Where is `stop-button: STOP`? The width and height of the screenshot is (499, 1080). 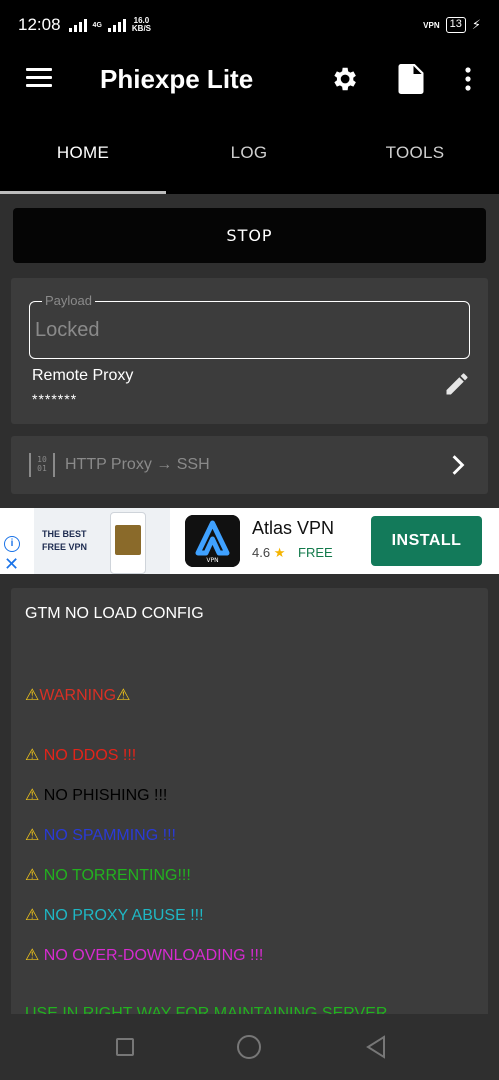
stop-button: STOP is located at coordinates (249, 235).